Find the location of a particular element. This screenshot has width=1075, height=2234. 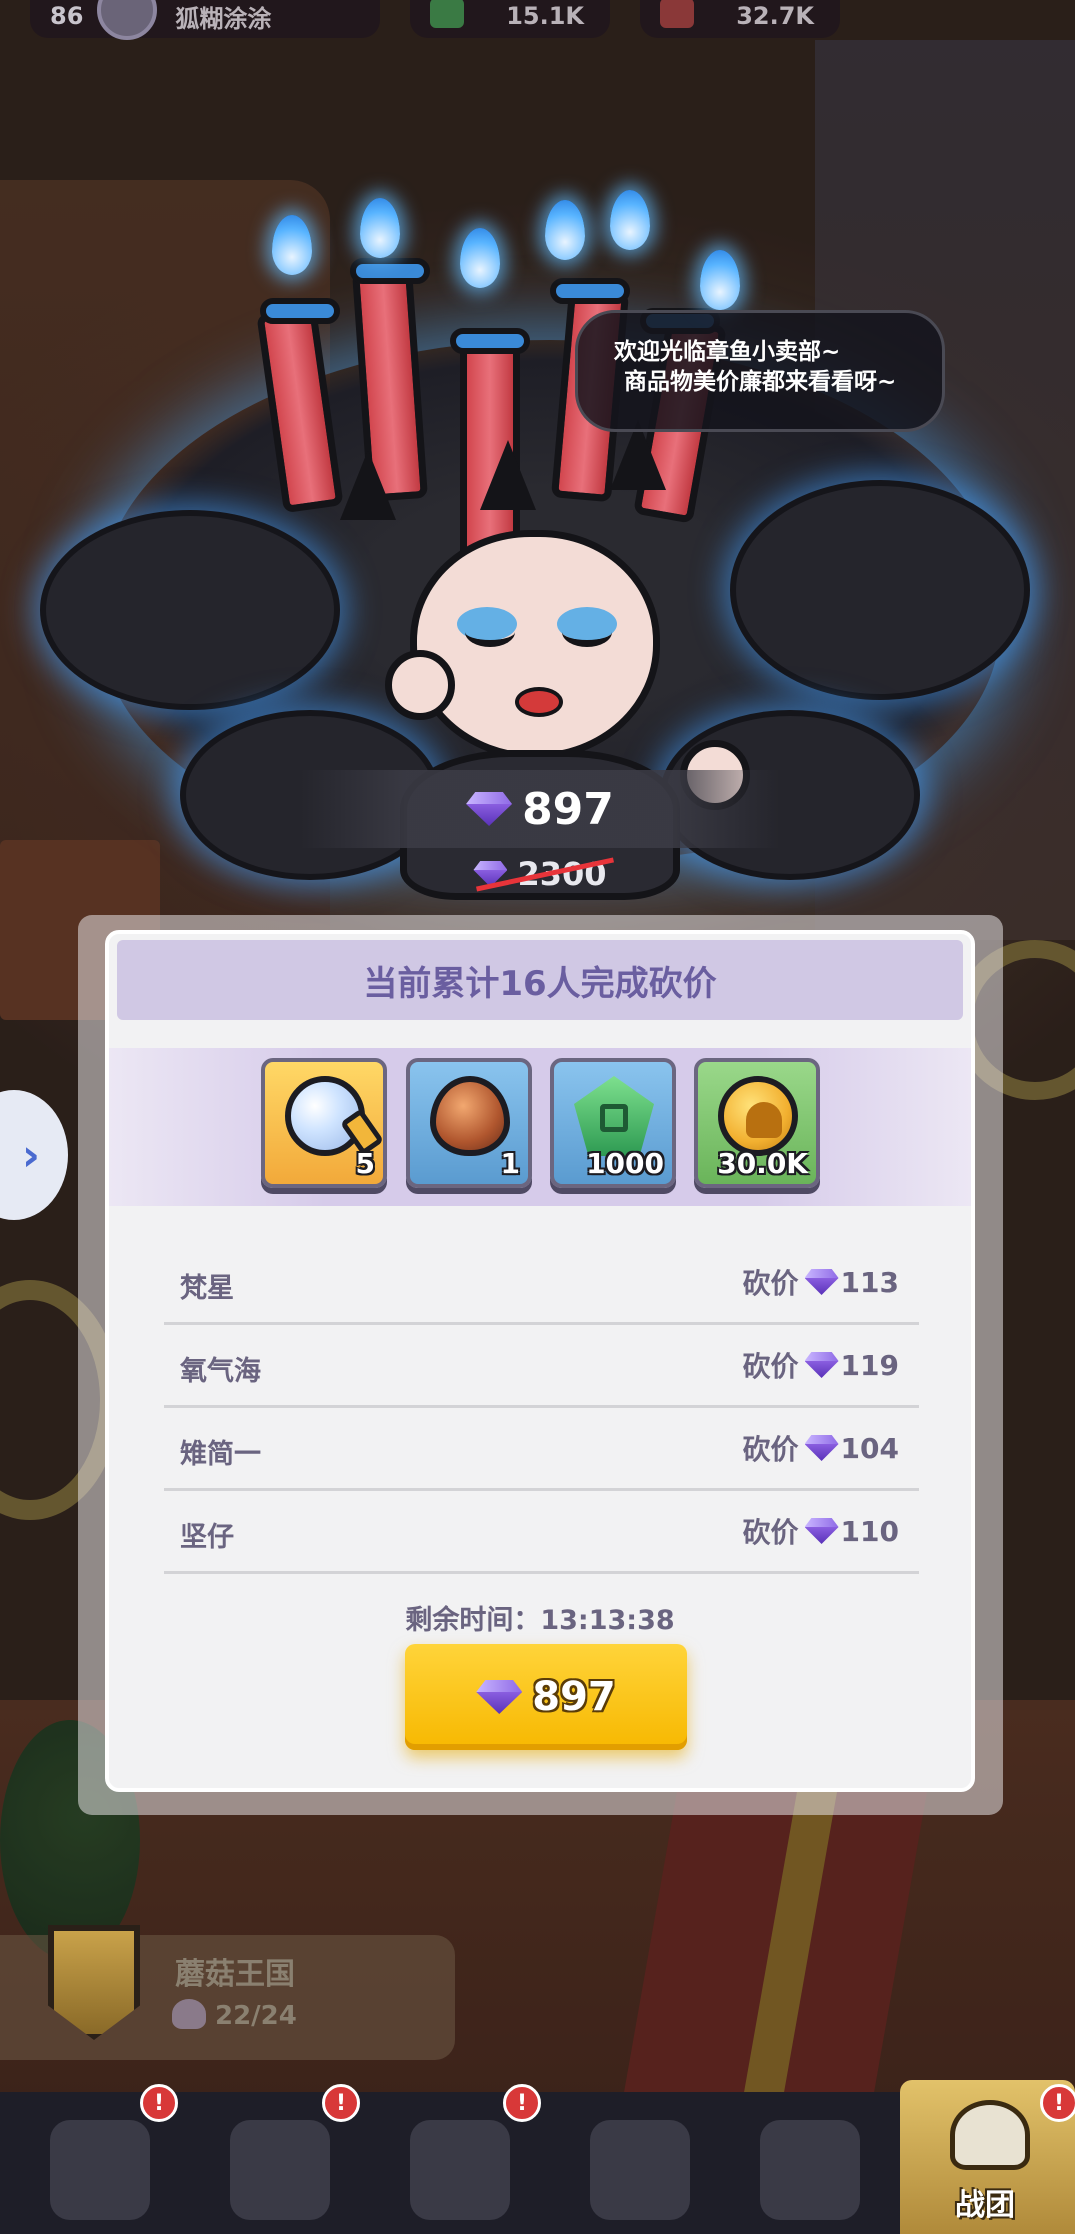

bargainer-name: 氧气海 is located at coordinates (220, 1371).